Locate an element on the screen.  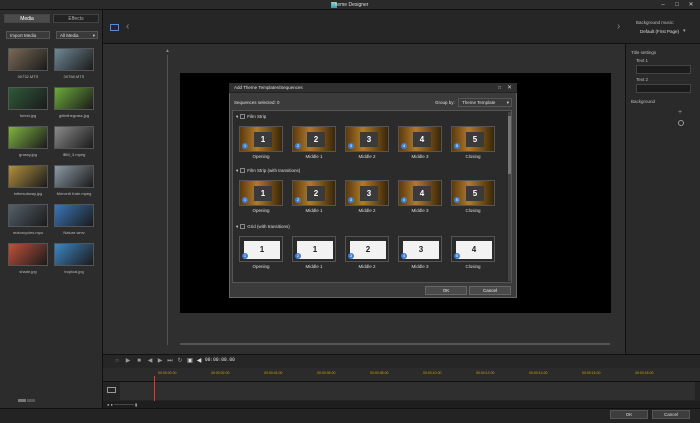
template-panel: 5 is located at coordinates (475, 193).